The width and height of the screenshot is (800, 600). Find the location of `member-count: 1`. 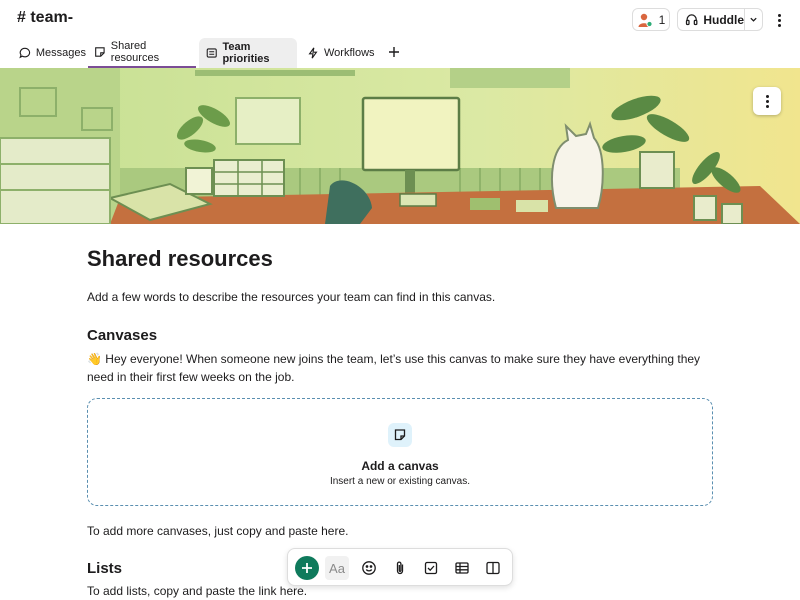

member-count: 1 is located at coordinates (662, 19).